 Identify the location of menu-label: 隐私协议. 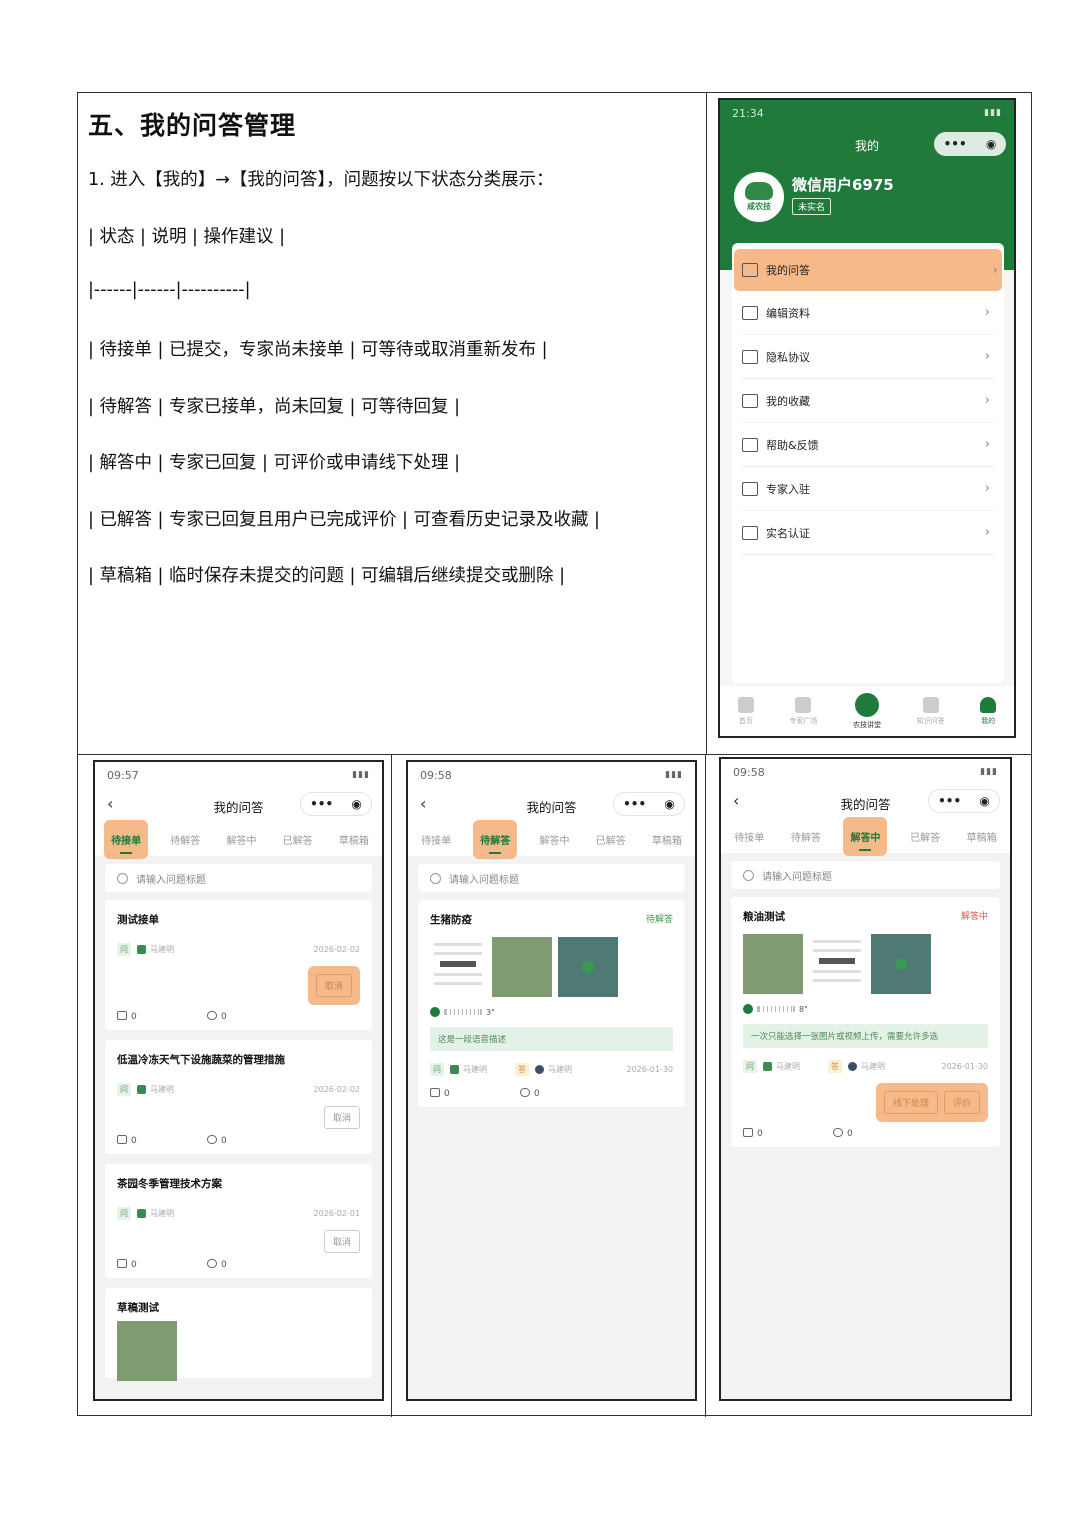
(788, 357).